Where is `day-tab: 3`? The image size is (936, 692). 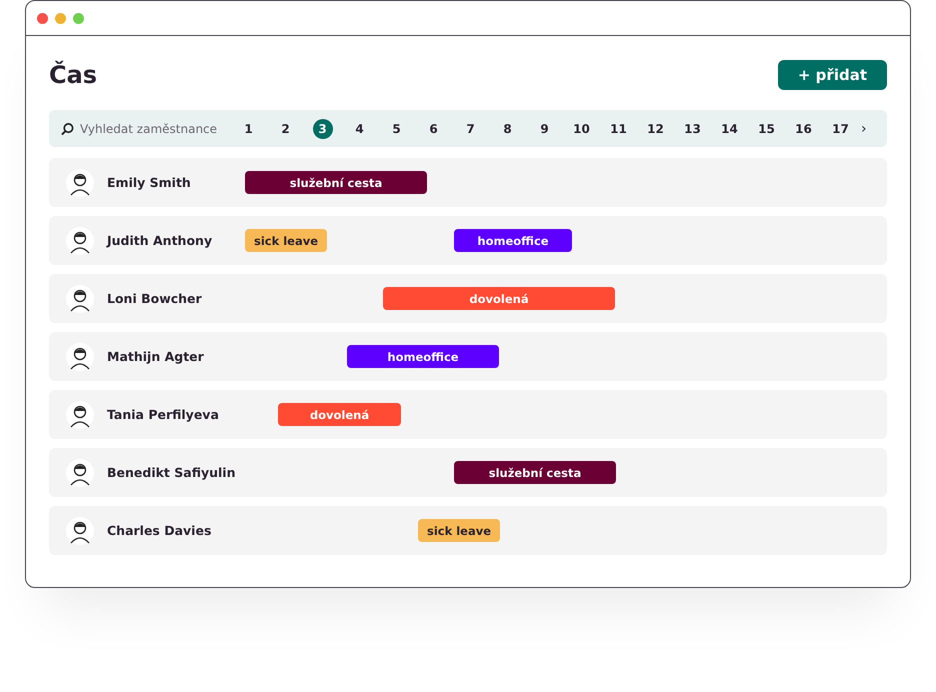 day-tab: 3 is located at coordinates (322, 128).